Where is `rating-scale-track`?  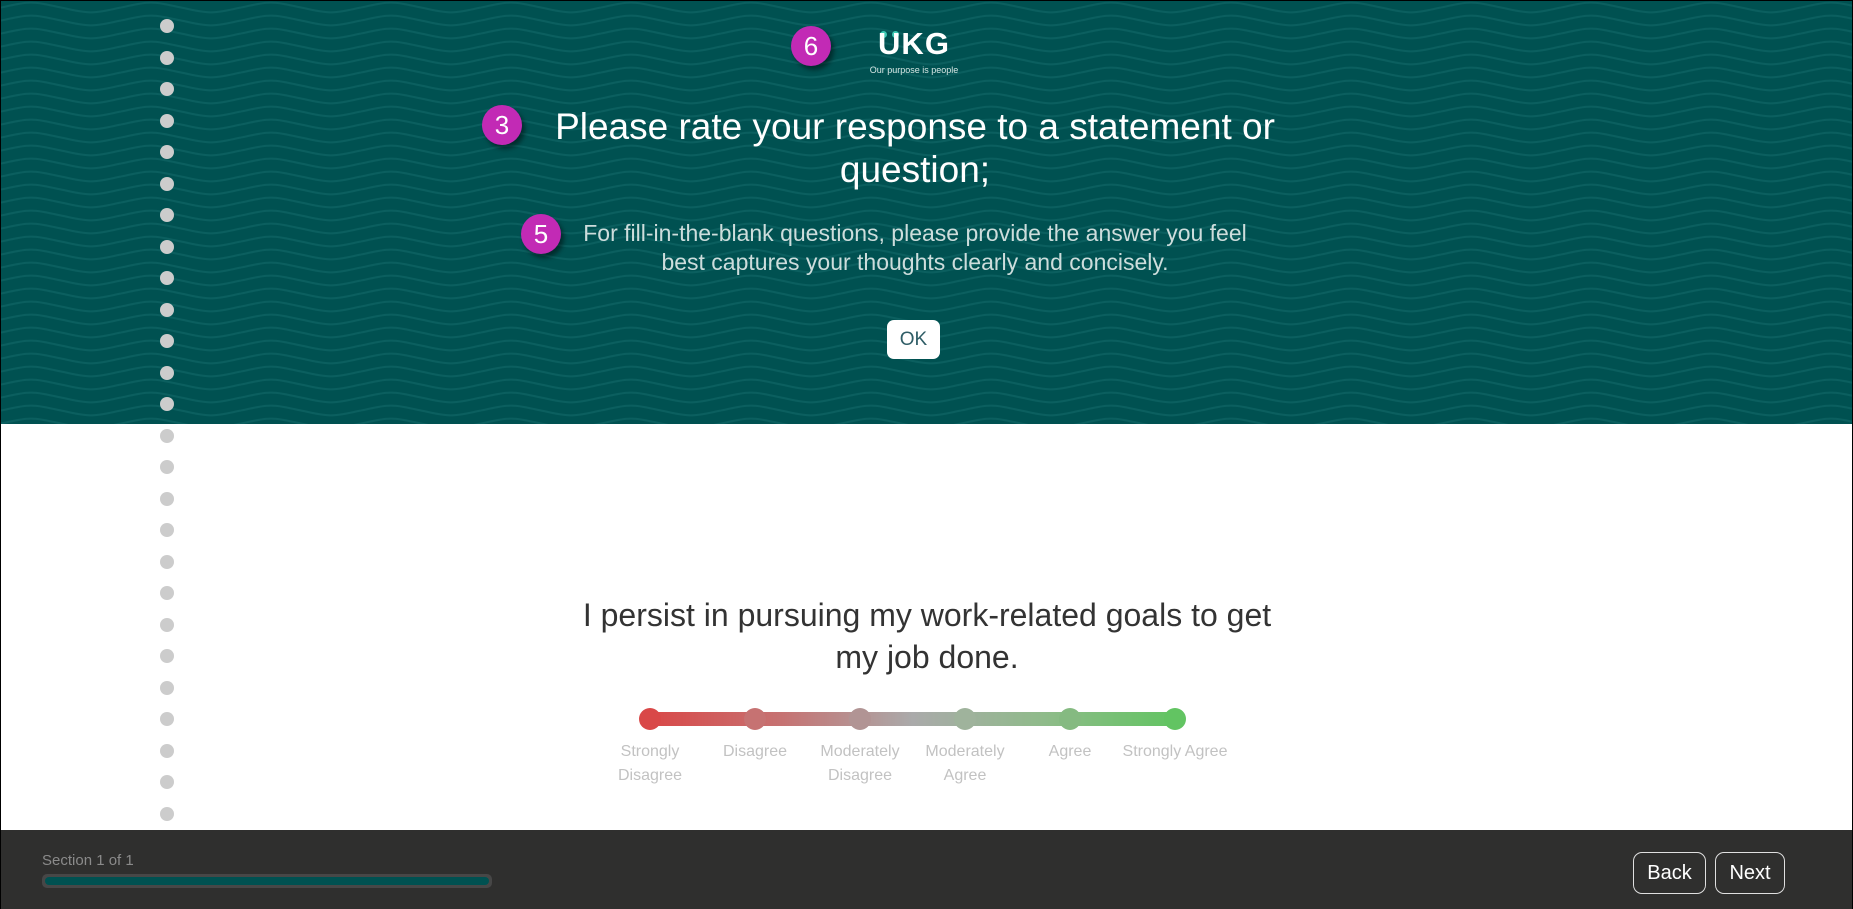 rating-scale-track is located at coordinates (912, 719).